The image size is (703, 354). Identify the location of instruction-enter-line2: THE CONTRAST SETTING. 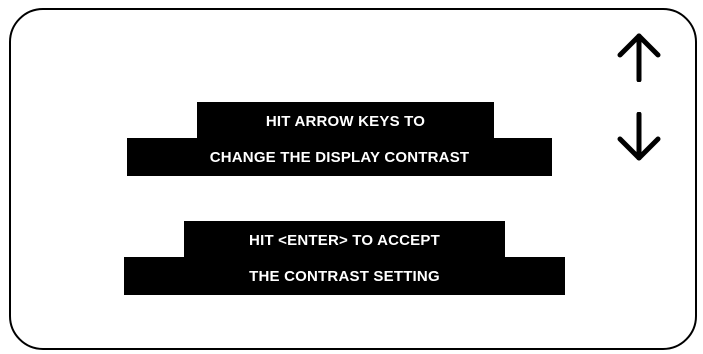
(344, 276).